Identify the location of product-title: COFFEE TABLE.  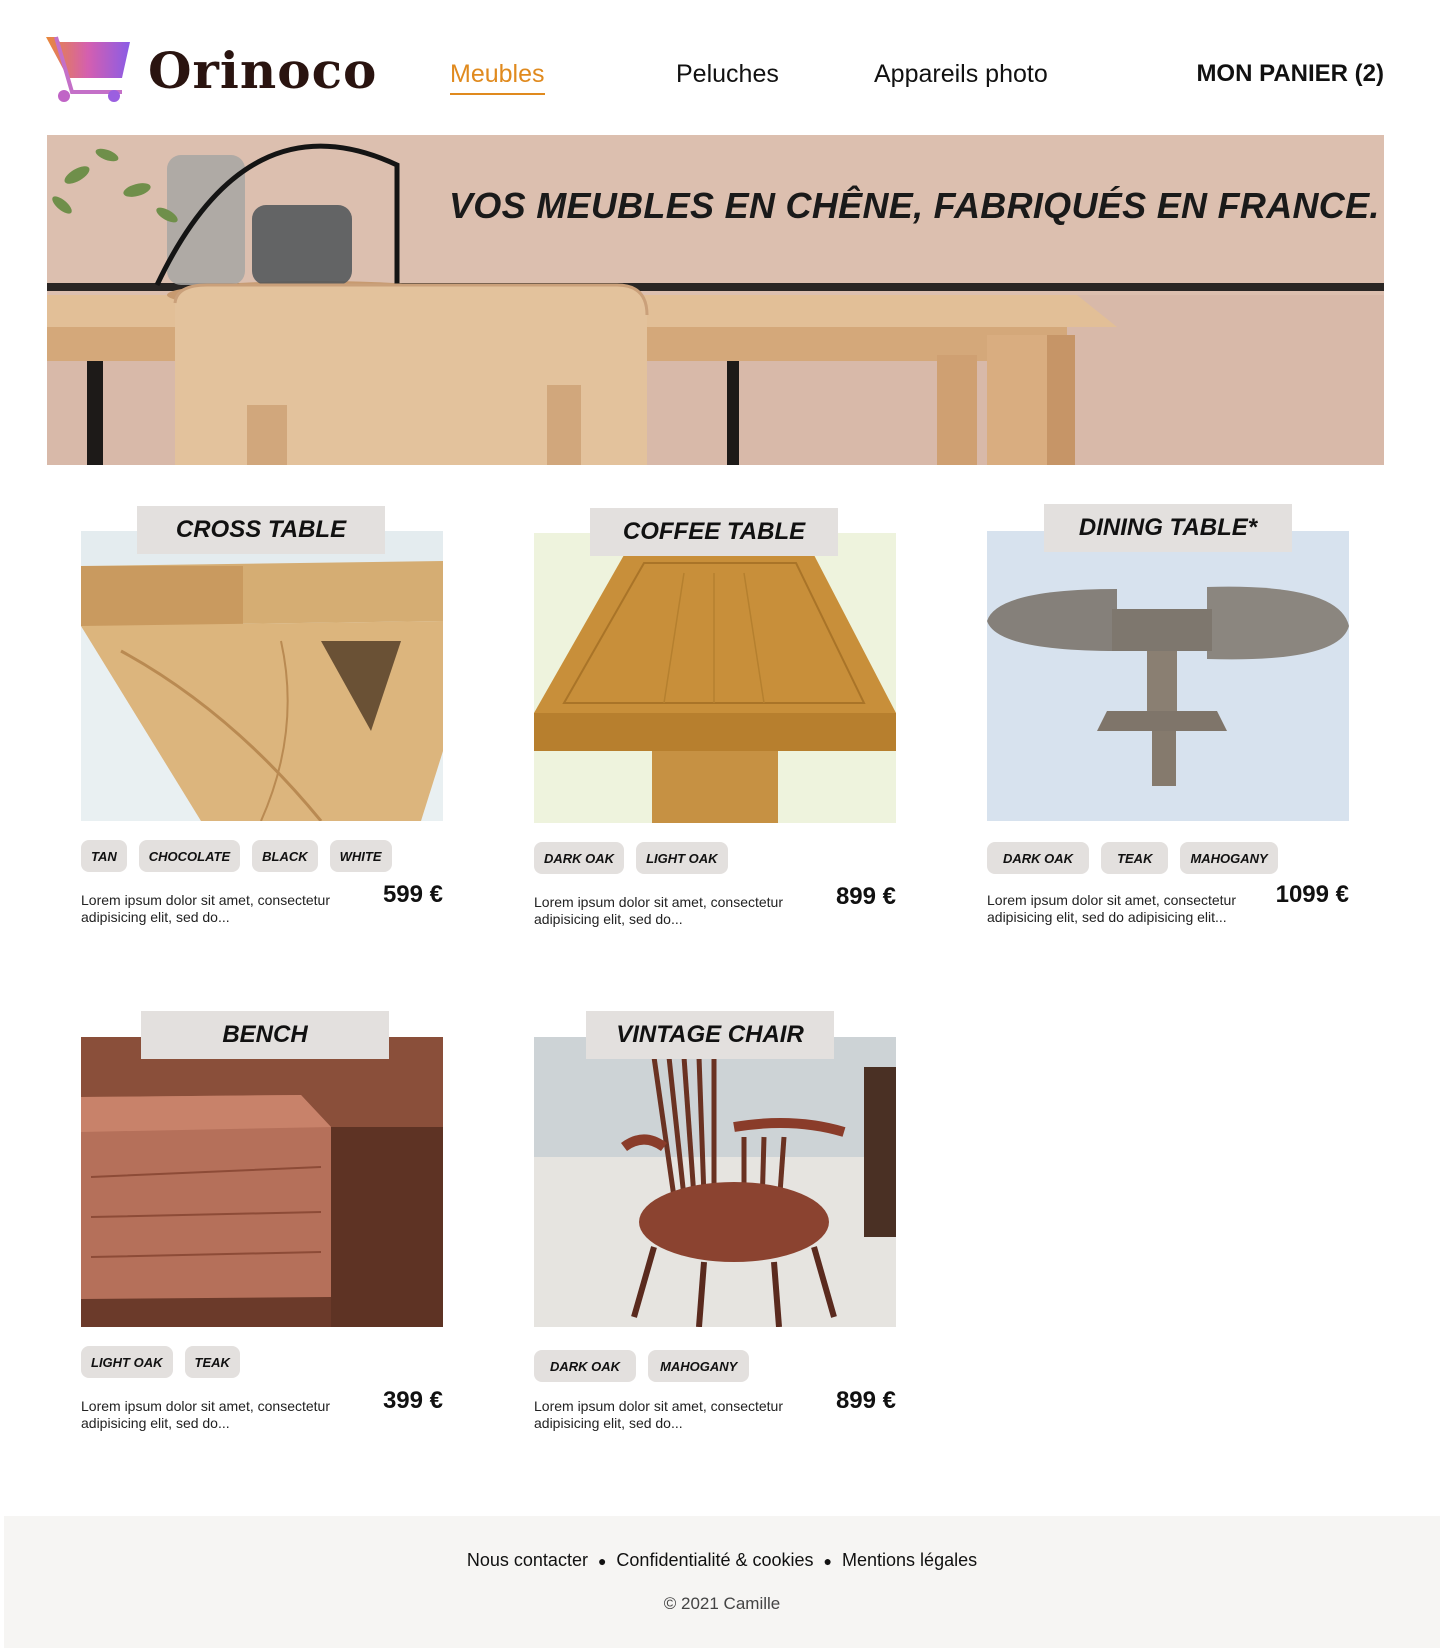
(714, 532).